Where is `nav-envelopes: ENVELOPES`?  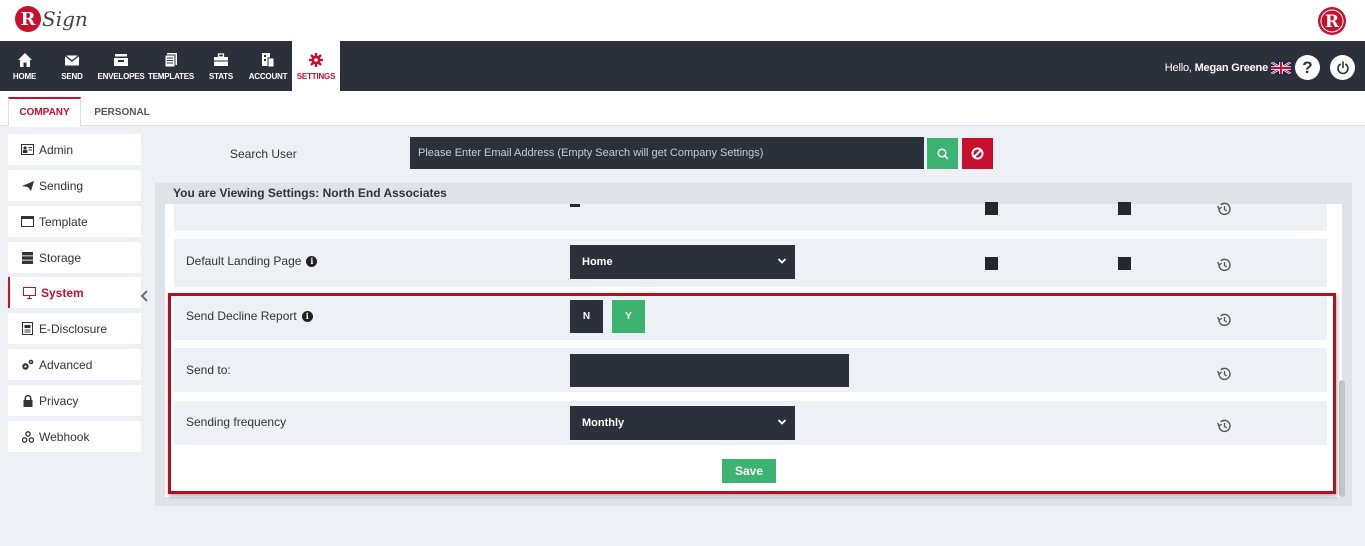
nav-envelopes: ENVELOPES is located at coordinates (121, 66).